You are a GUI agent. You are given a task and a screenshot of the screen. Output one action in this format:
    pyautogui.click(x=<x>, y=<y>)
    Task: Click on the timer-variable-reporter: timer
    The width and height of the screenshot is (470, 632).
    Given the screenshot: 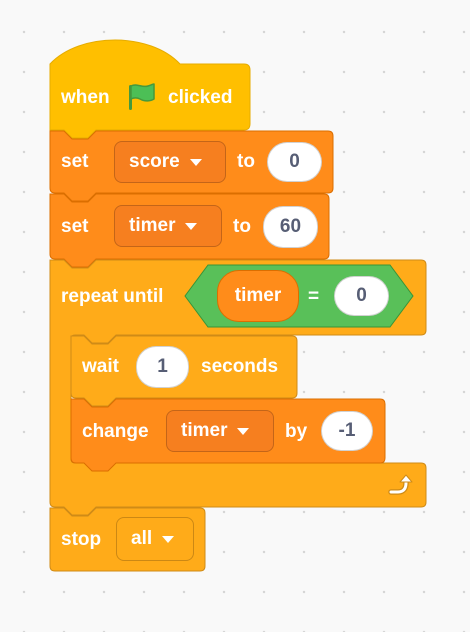 What is the action you would take?
    pyautogui.click(x=258, y=296)
    